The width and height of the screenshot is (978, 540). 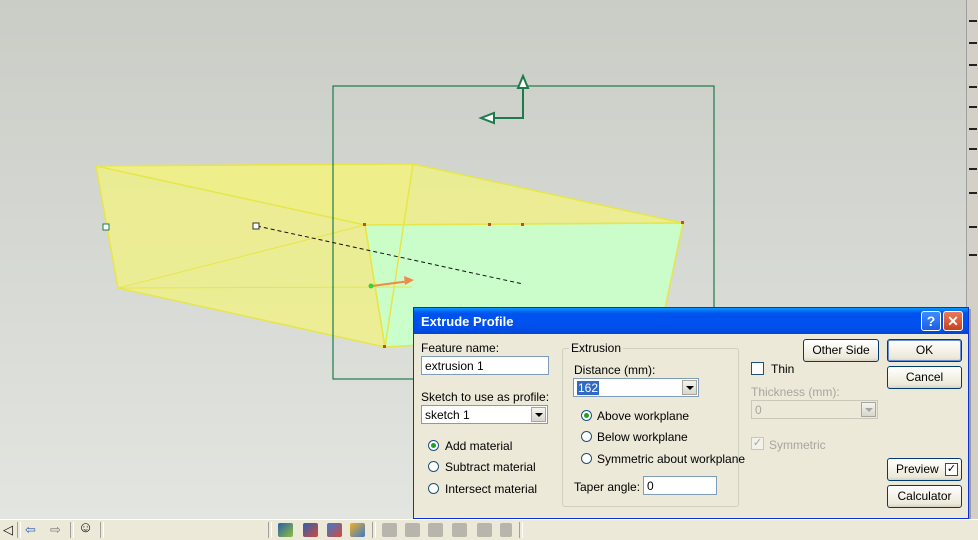 I want to click on above-workplane-label: Above workplane, so click(x=643, y=416).